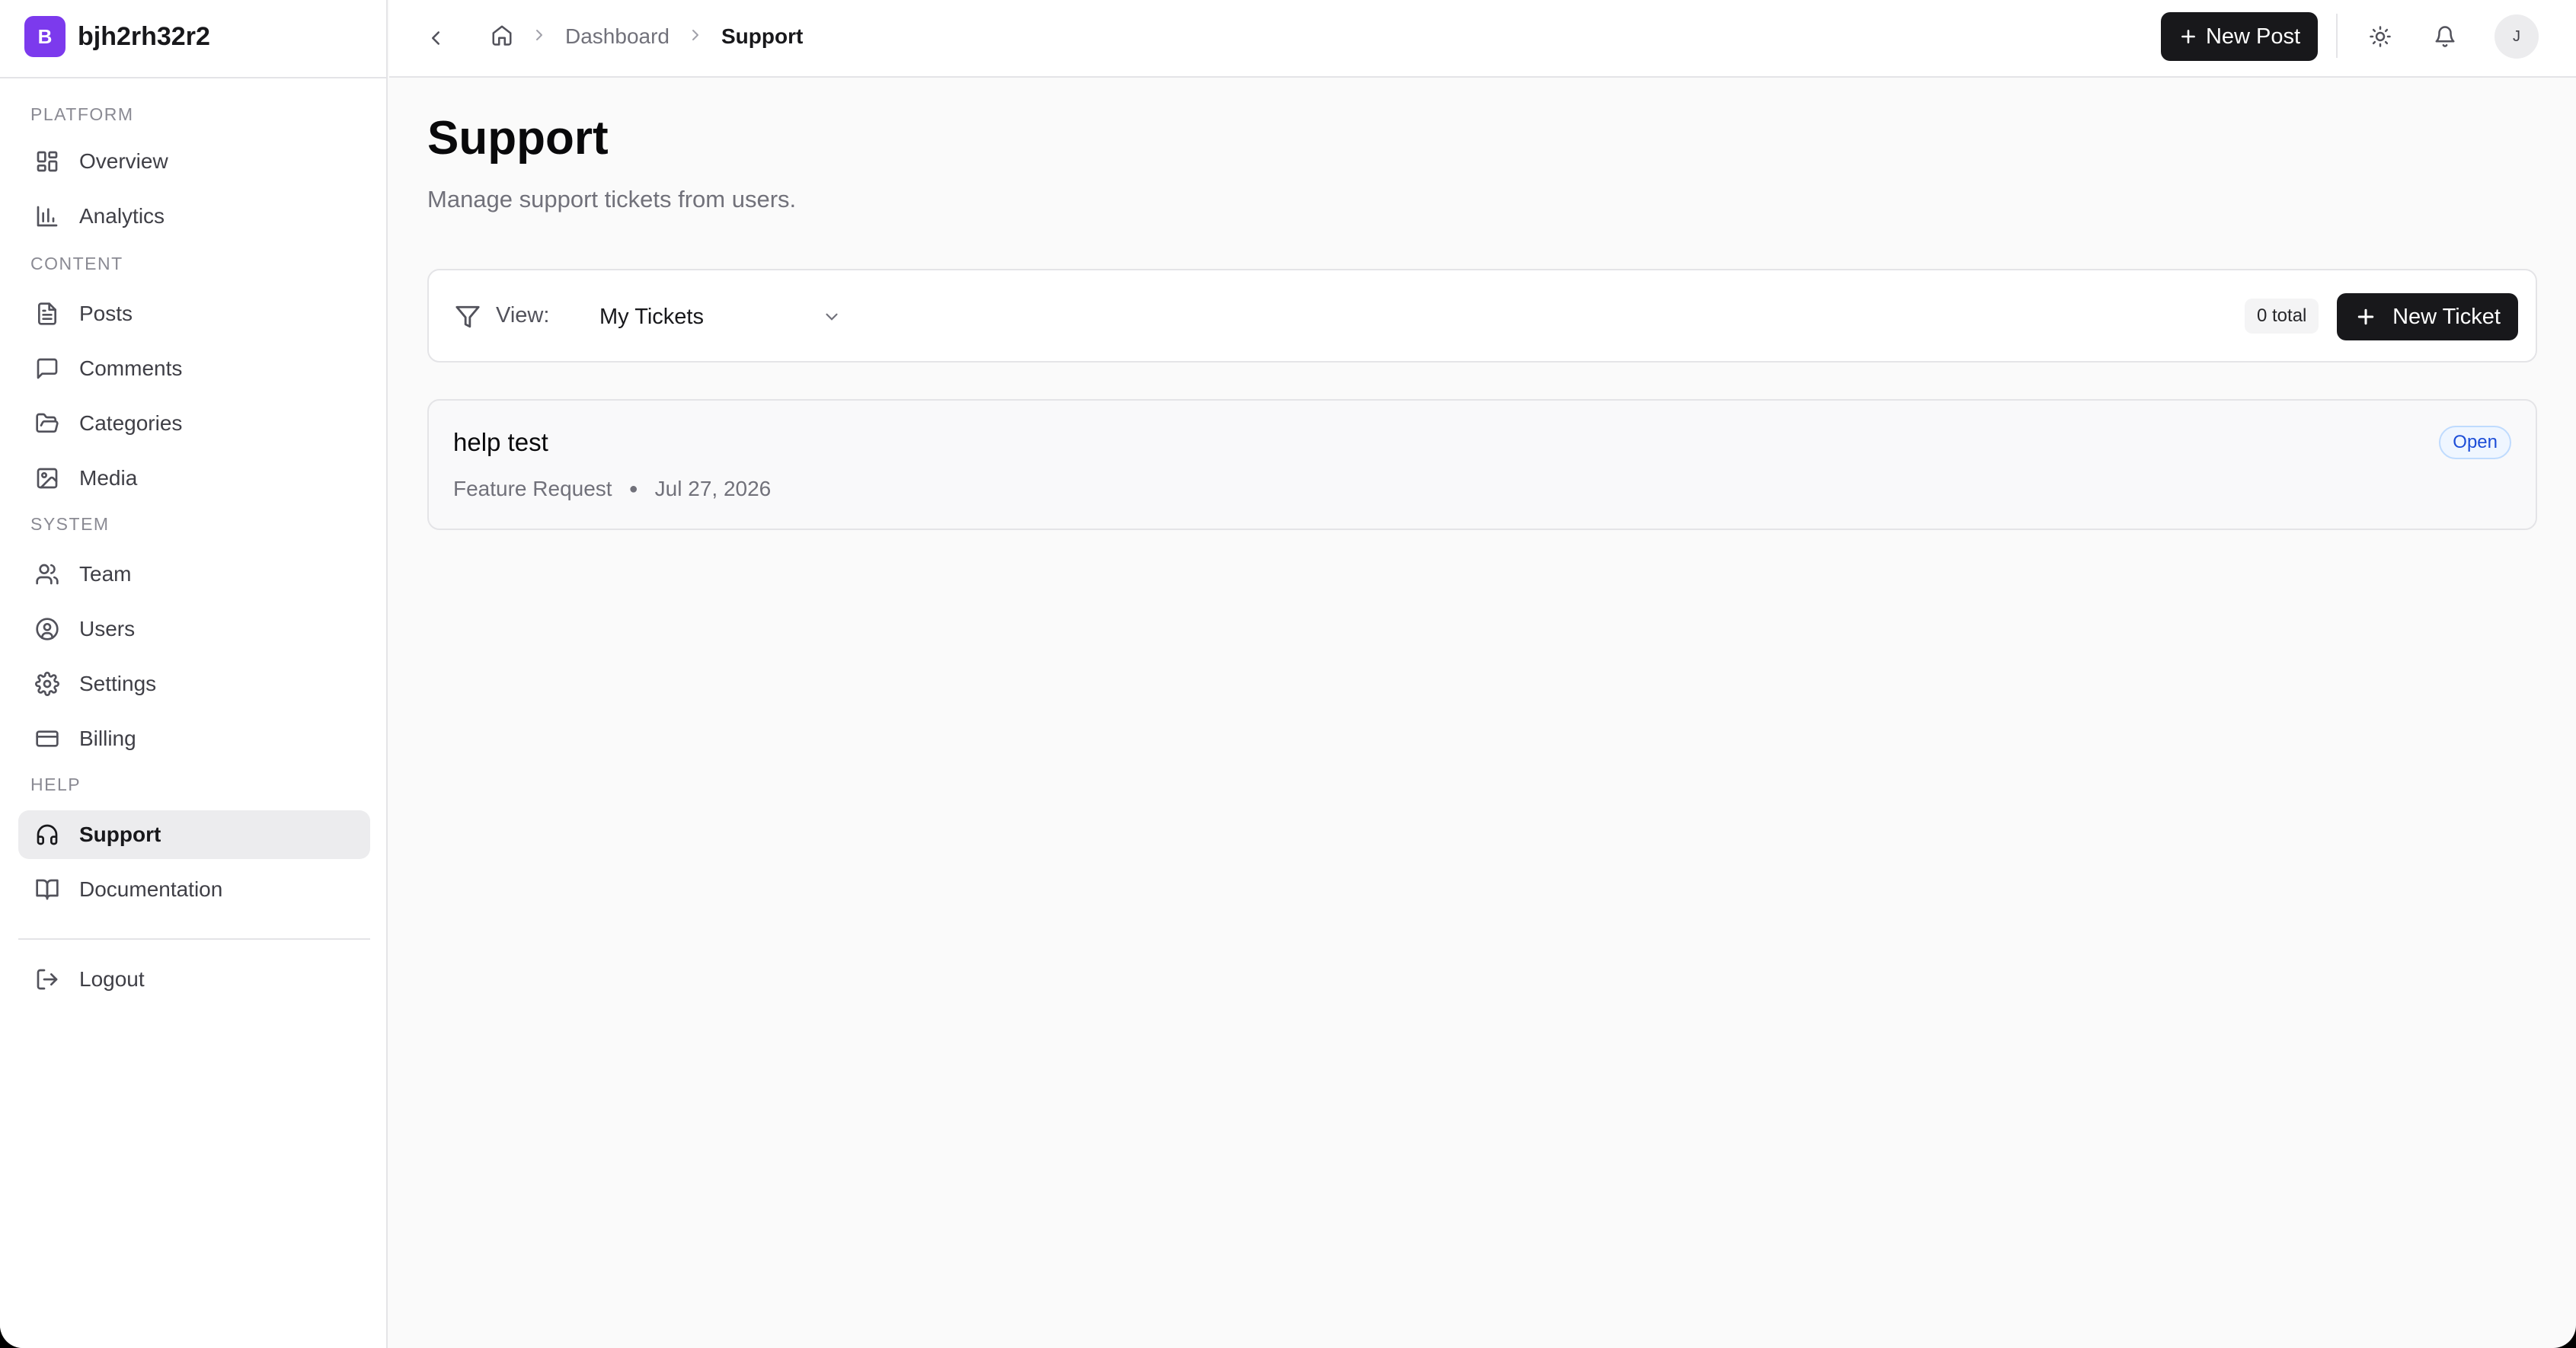  What do you see at coordinates (194, 216) in the screenshot?
I see `sidebar-item-analytics: Analytics` at bounding box center [194, 216].